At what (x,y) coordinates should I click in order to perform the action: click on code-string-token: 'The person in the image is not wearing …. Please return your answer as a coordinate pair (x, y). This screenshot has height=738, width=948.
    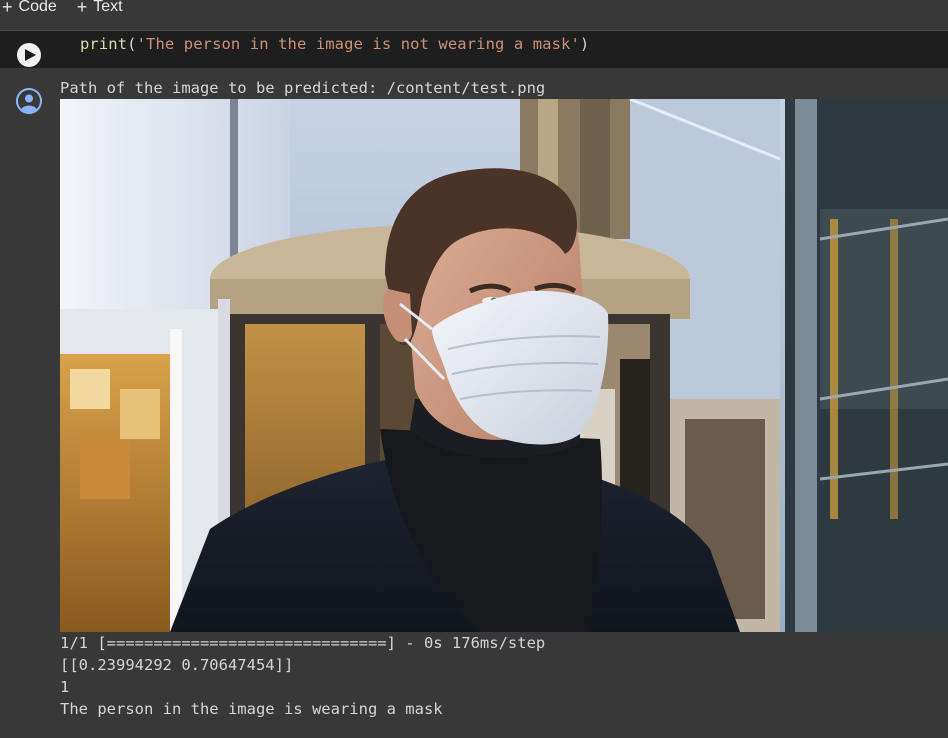
    Looking at the image, I should click on (358, 44).